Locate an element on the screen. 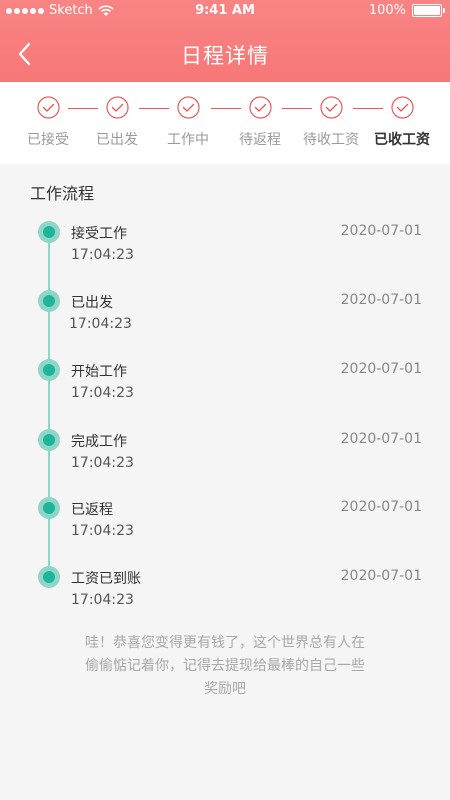 This screenshot has width=450, height=800. status-right: 100% is located at coordinates (406, 10).